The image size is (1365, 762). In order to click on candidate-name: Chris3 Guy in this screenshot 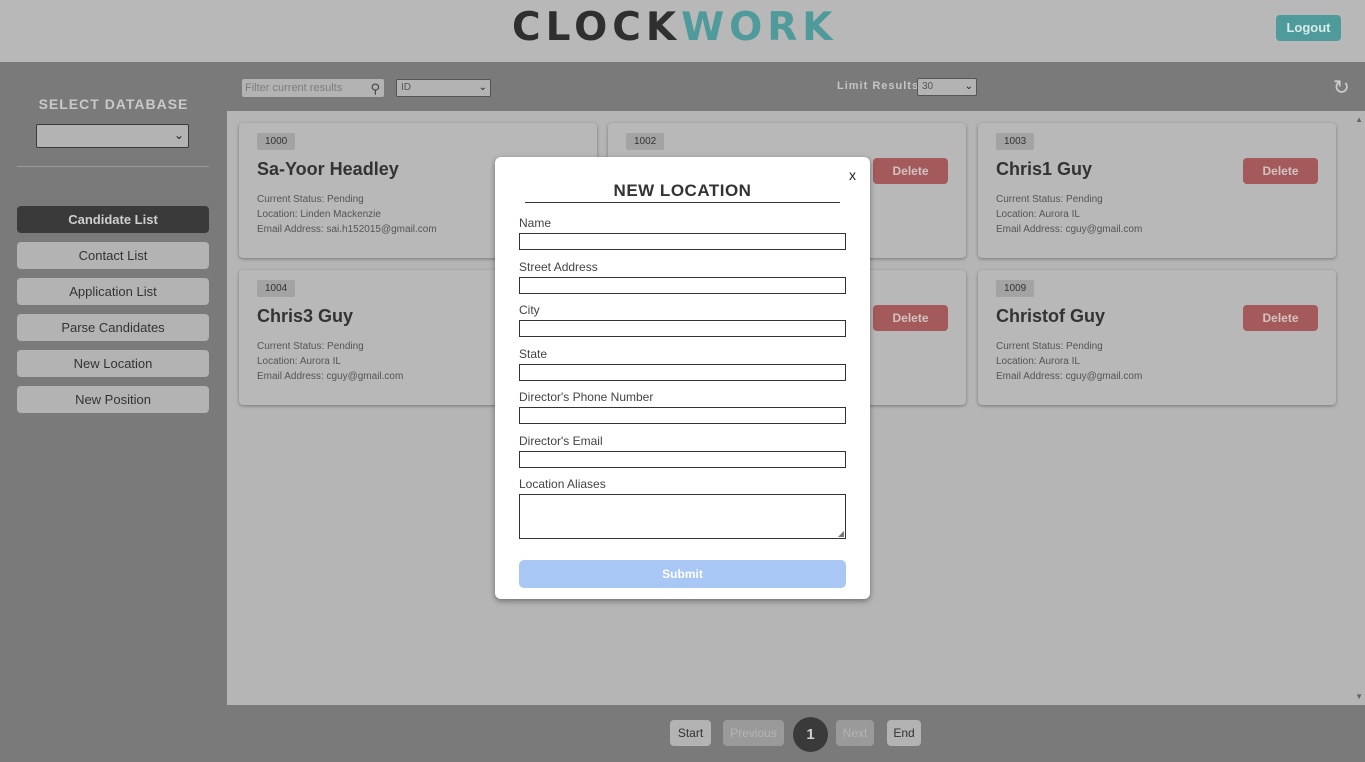, I will do `click(305, 316)`.